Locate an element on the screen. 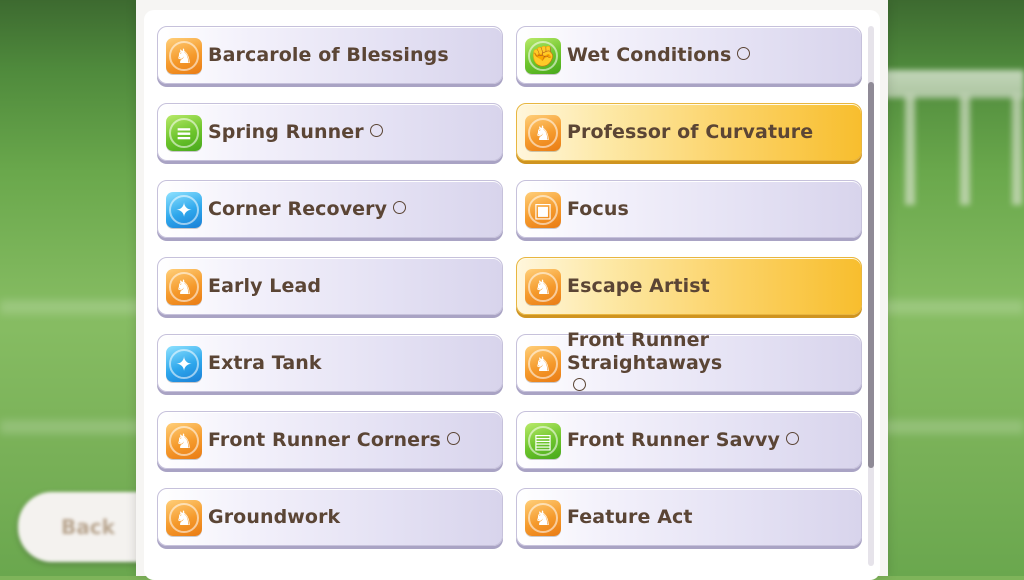 The width and height of the screenshot is (1024, 580). skill-name-text: Focus is located at coordinates (598, 208).